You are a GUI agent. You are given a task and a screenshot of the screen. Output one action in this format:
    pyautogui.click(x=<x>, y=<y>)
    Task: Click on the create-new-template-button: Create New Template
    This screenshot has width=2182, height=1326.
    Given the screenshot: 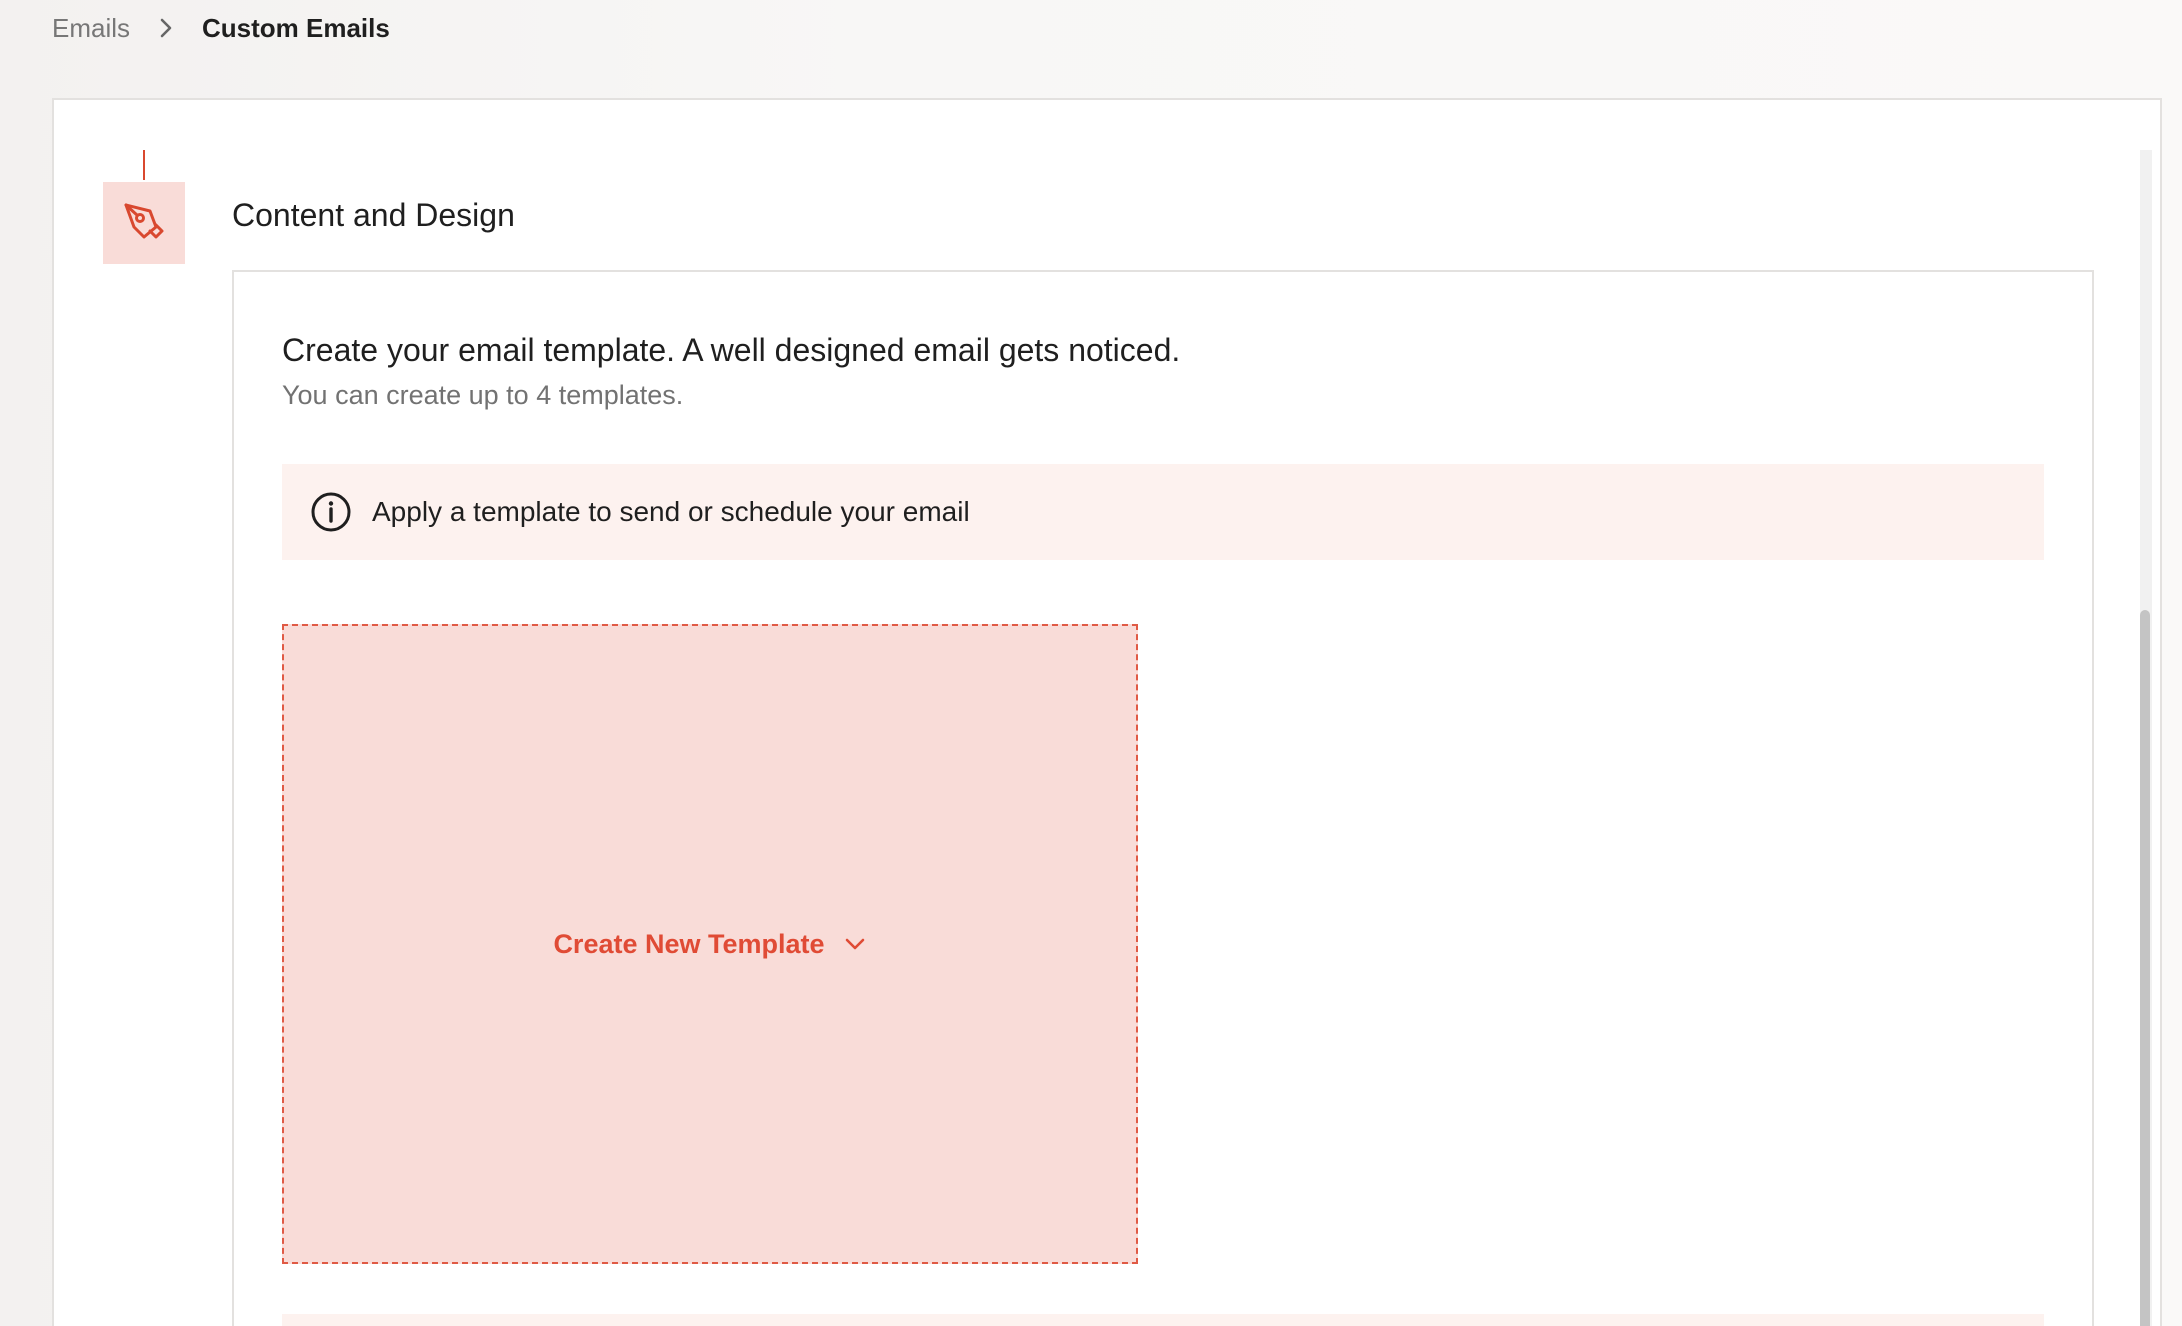 What is the action you would take?
    pyautogui.click(x=709, y=944)
    